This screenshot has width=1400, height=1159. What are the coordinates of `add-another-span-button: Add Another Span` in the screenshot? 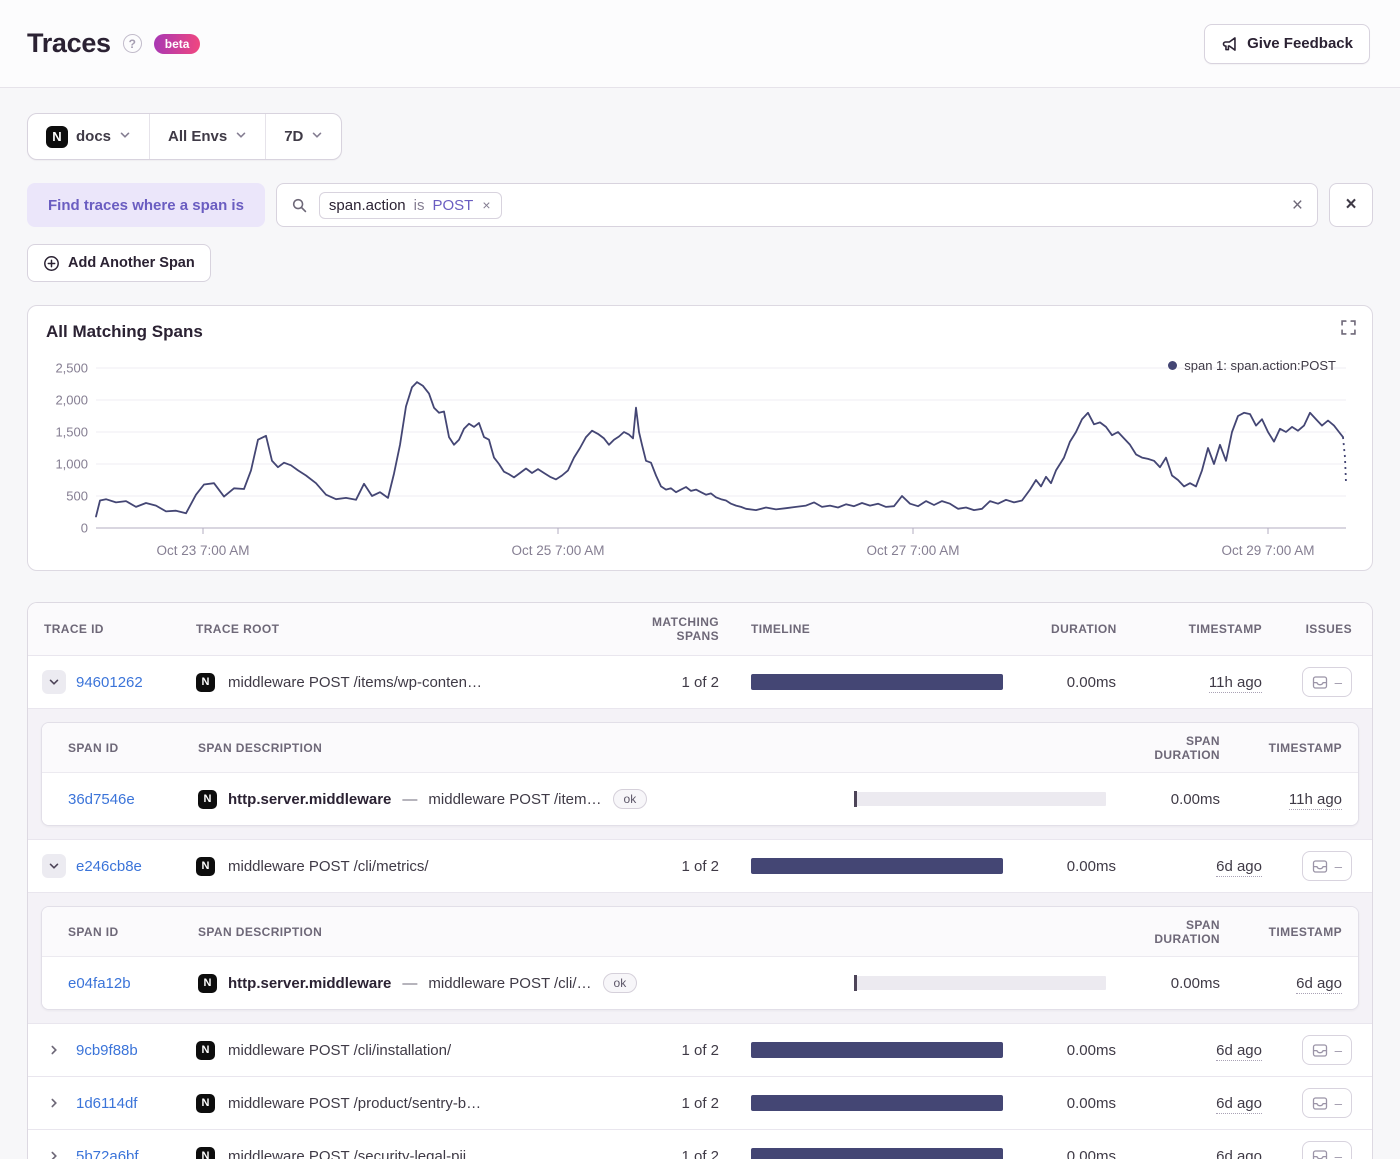 It's located at (119, 263).